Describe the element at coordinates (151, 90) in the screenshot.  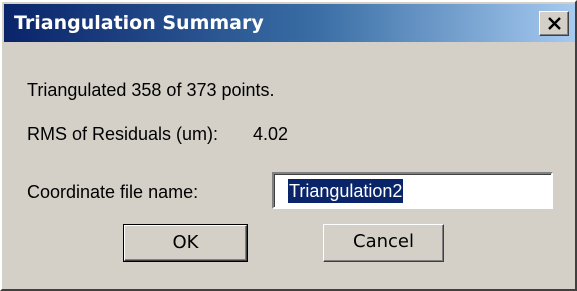
I see `triangulated-points-text: Triangulated 358 of 373 points.` at that location.